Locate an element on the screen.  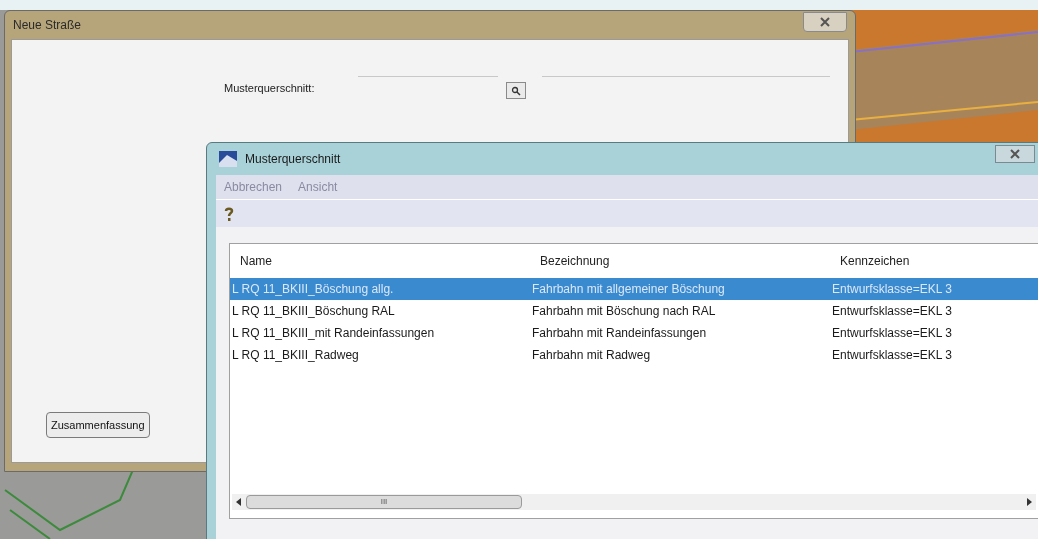
search-button is located at coordinates (516, 90).